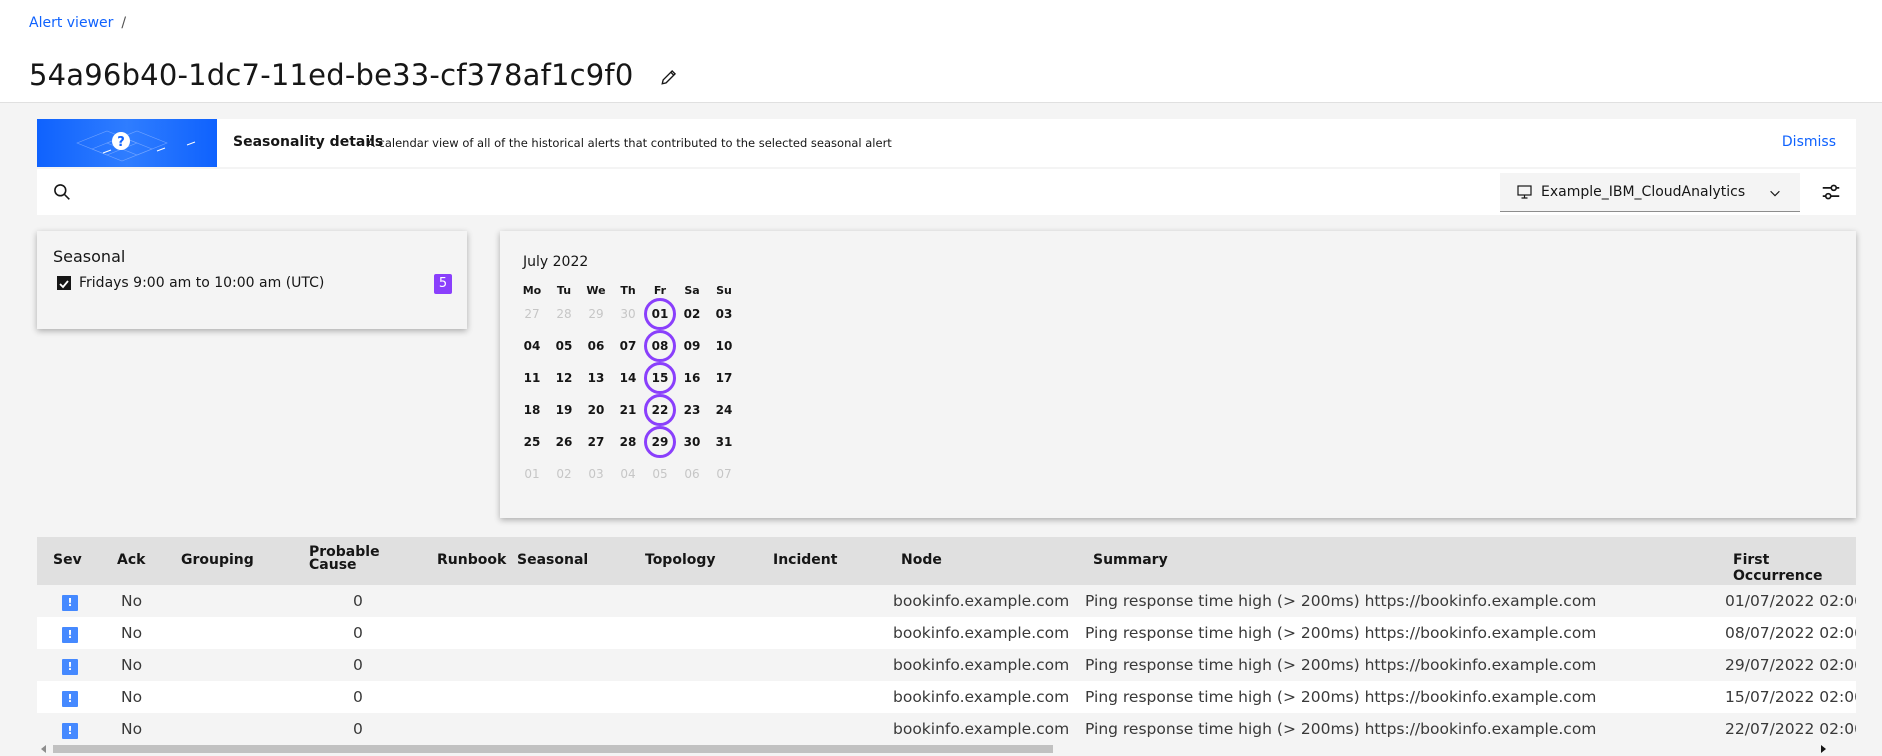 This screenshot has width=1882, height=756. What do you see at coordinates (71, 23) in the screenshot?
I see `breadcrumb-alert-viewer-link: Alert viewer` at bounding box center [71, 23].